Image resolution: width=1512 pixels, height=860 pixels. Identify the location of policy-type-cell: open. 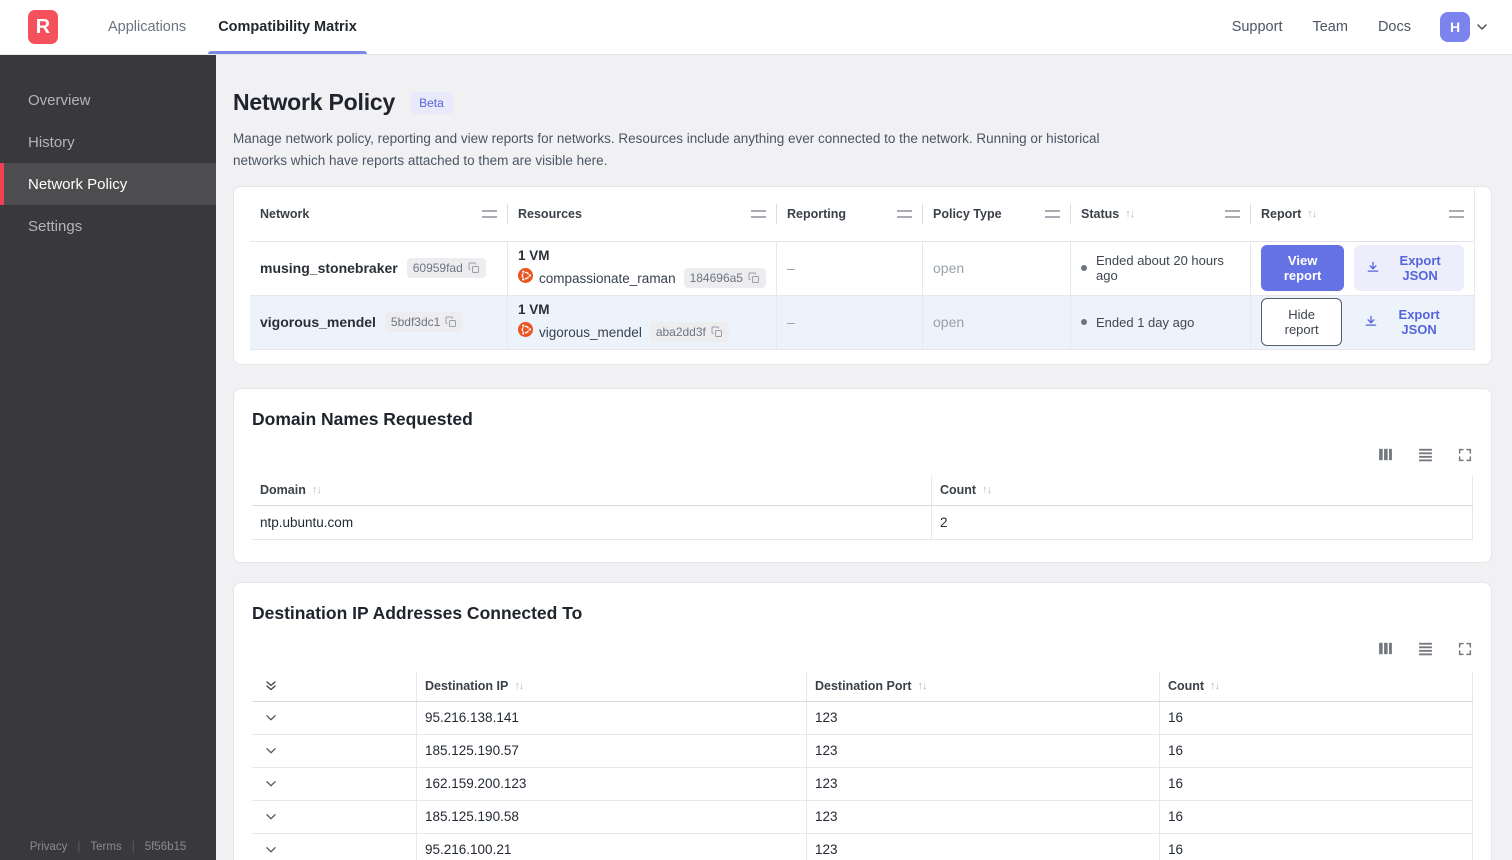
(996, 268).